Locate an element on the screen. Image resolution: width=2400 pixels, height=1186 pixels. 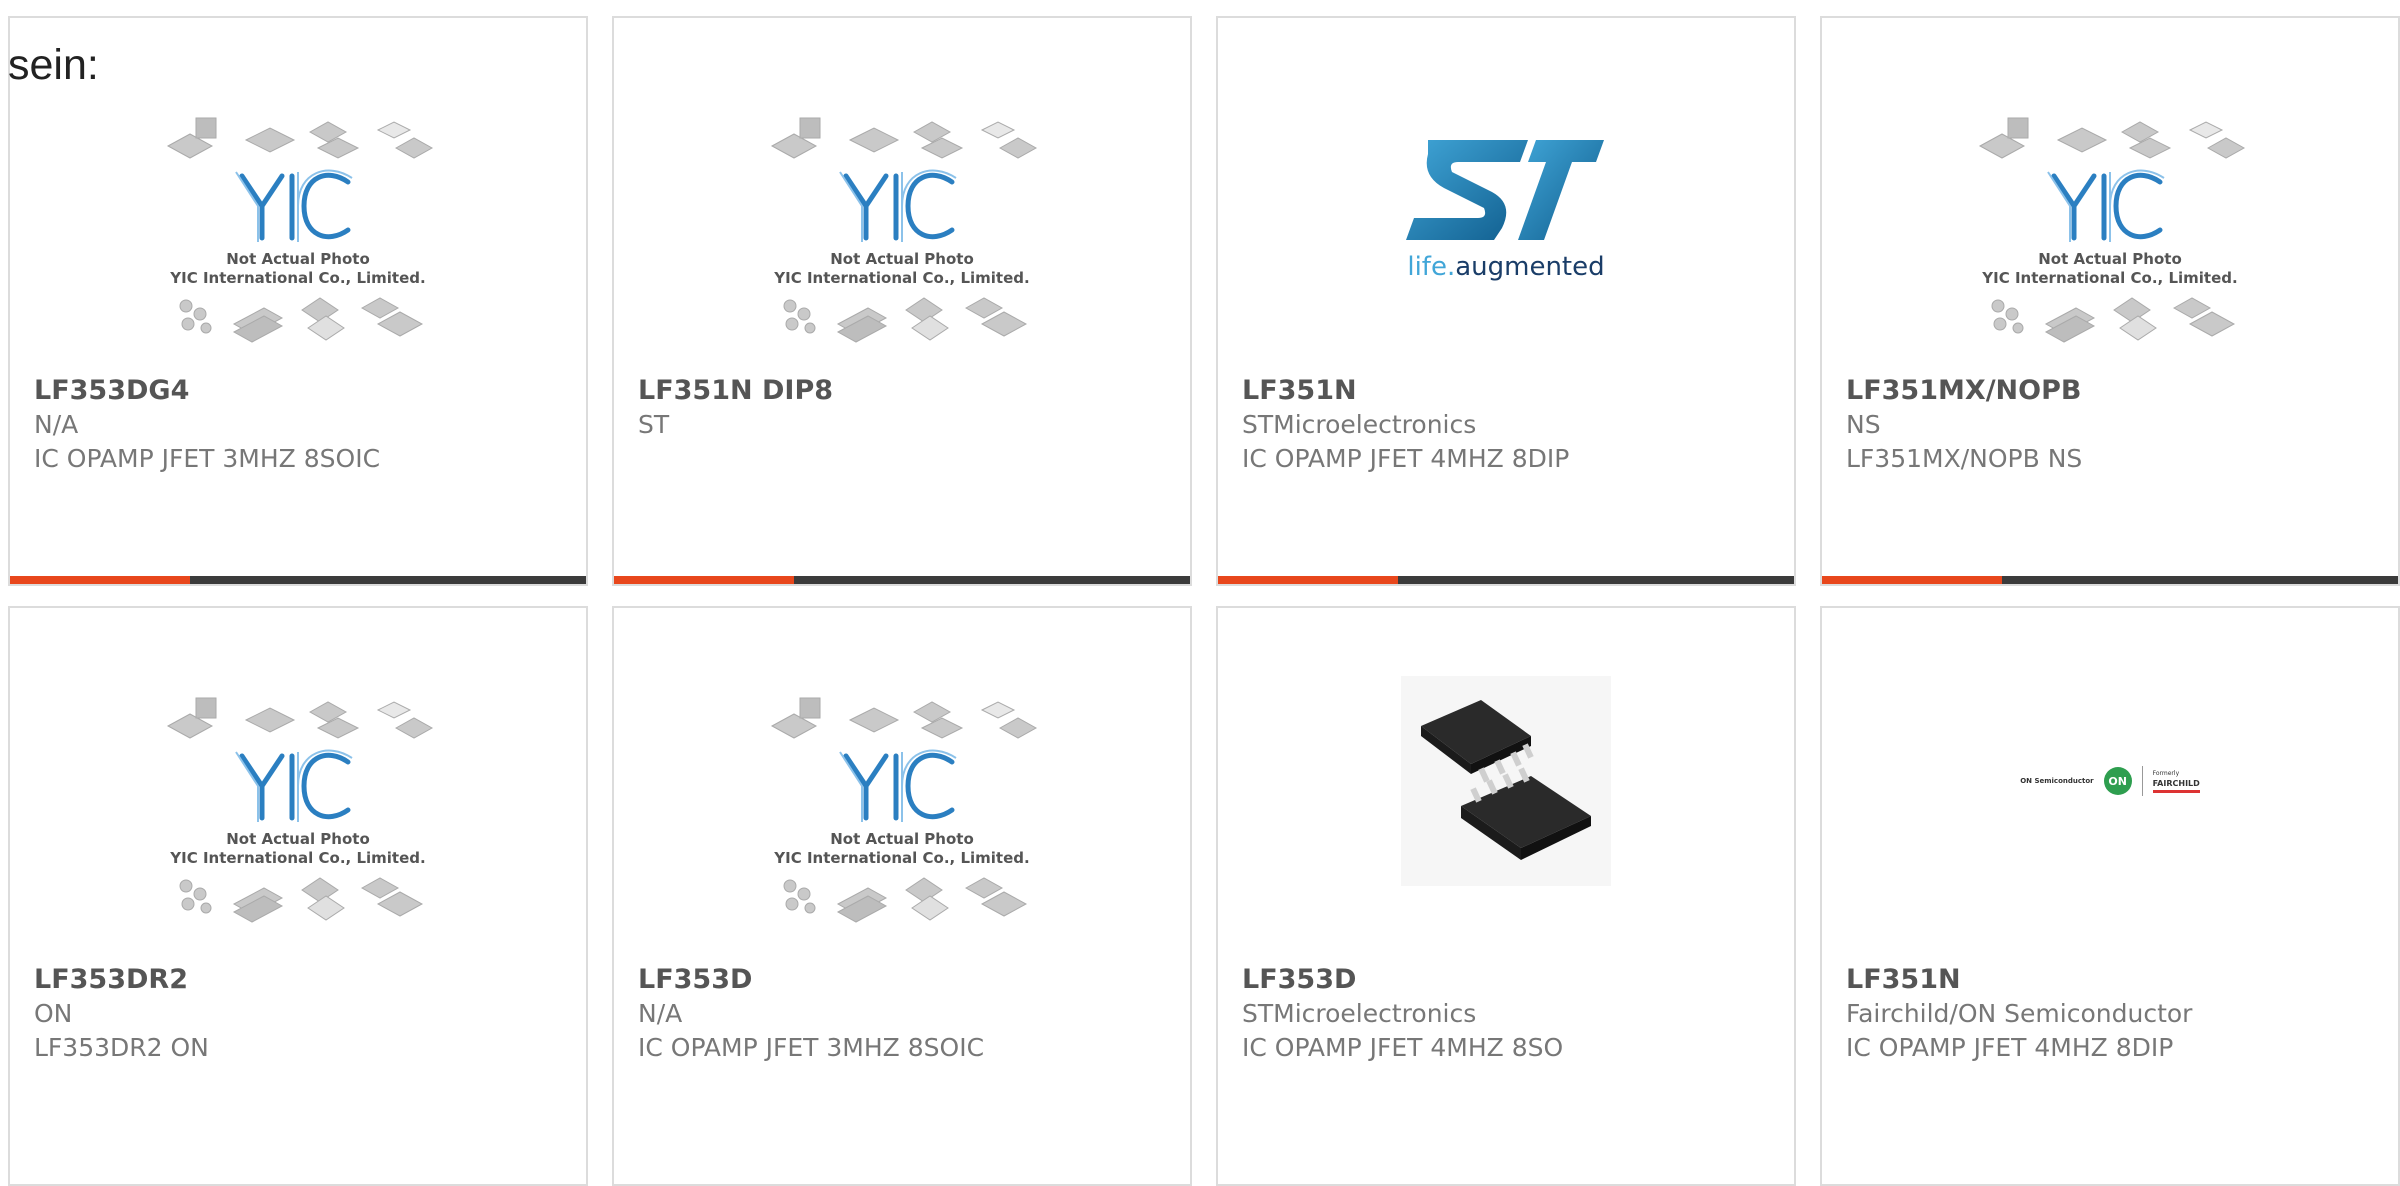
st-logo-icon is located at coordinates (1505, 190).